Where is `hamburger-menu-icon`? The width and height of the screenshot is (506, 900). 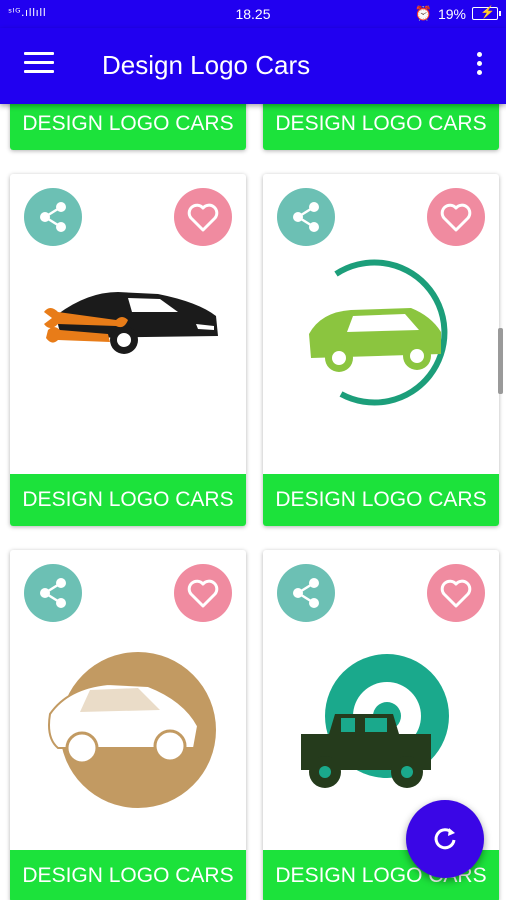 hamburger-menu-icon is located at coordinates (39, 64).